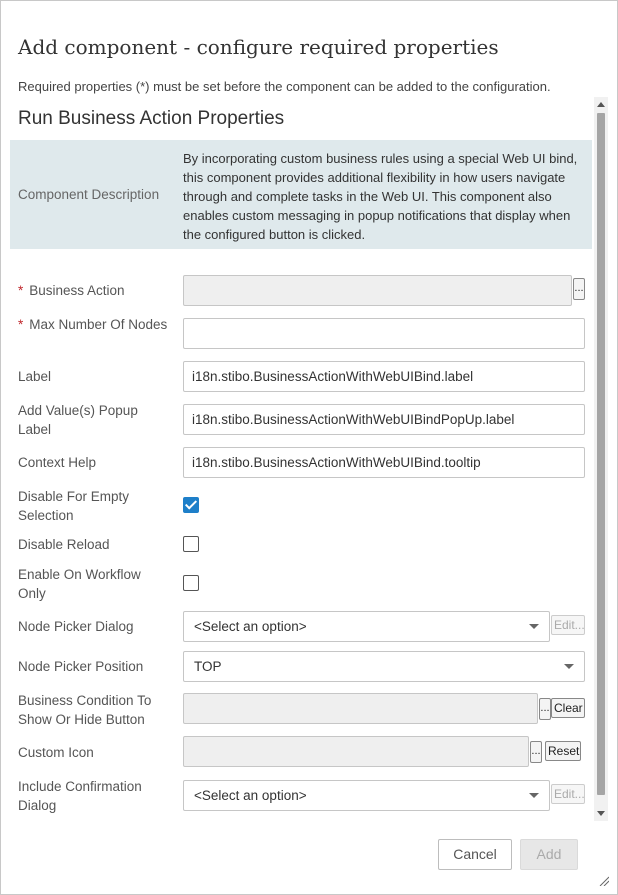 The image size is (618, 895). I want to click on disable-reload-label: Disable Reload, so click(64, 544).